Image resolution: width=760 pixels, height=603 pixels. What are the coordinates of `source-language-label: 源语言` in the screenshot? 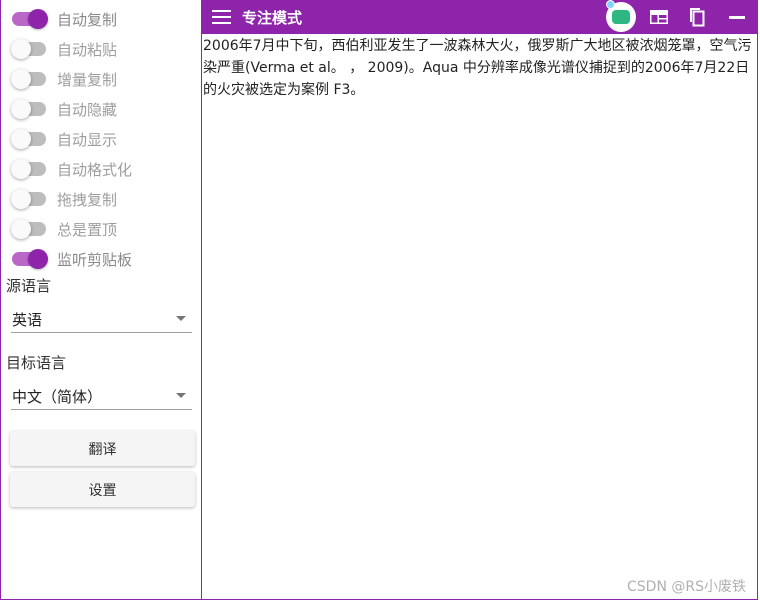 It's located at (29, 286).